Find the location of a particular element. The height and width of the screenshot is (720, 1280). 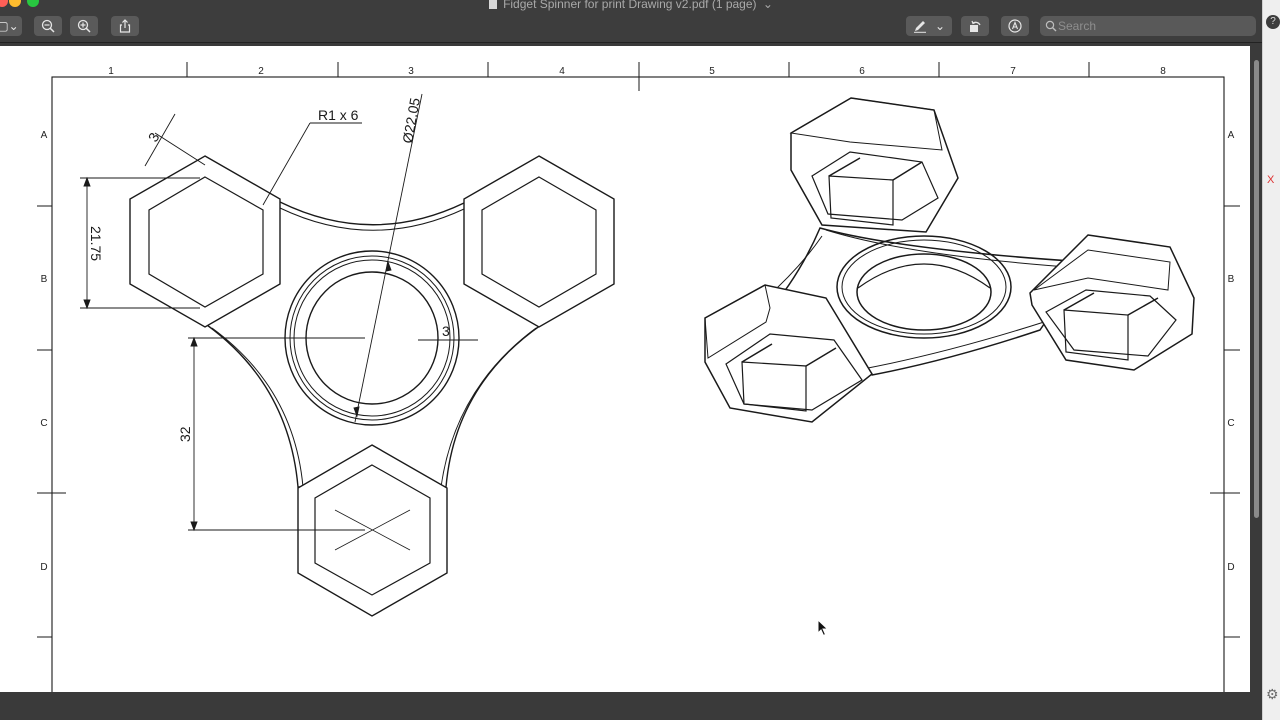

mouse-cursor-icon is located at coordinates (823, 628).